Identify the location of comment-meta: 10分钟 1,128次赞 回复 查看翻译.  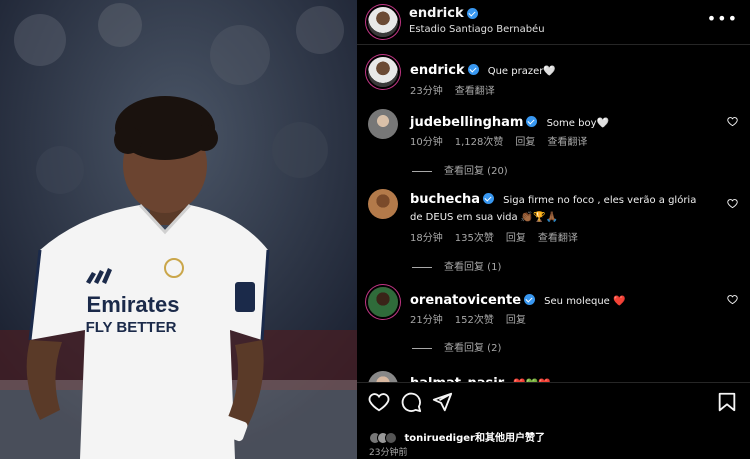
(504, 140).